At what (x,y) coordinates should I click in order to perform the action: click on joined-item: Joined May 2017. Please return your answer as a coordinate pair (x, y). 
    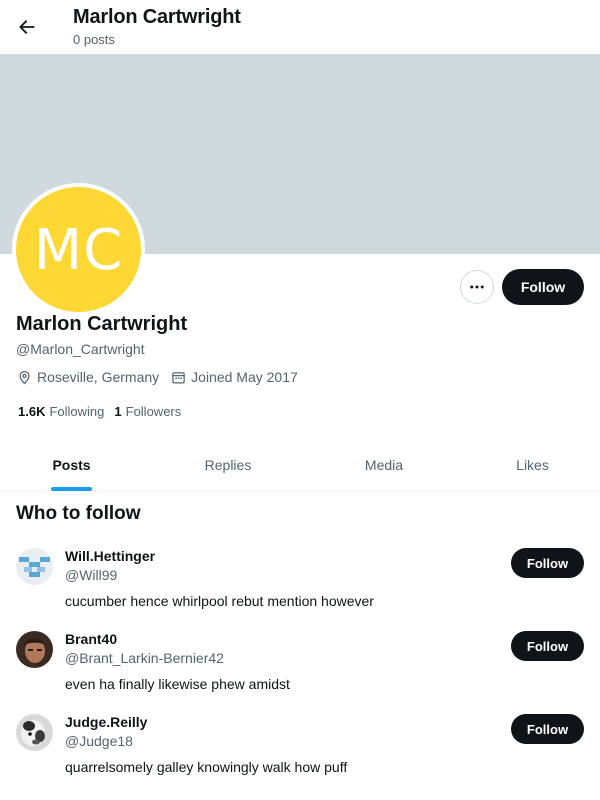
    Looking at the image, I should click on (234, 377).